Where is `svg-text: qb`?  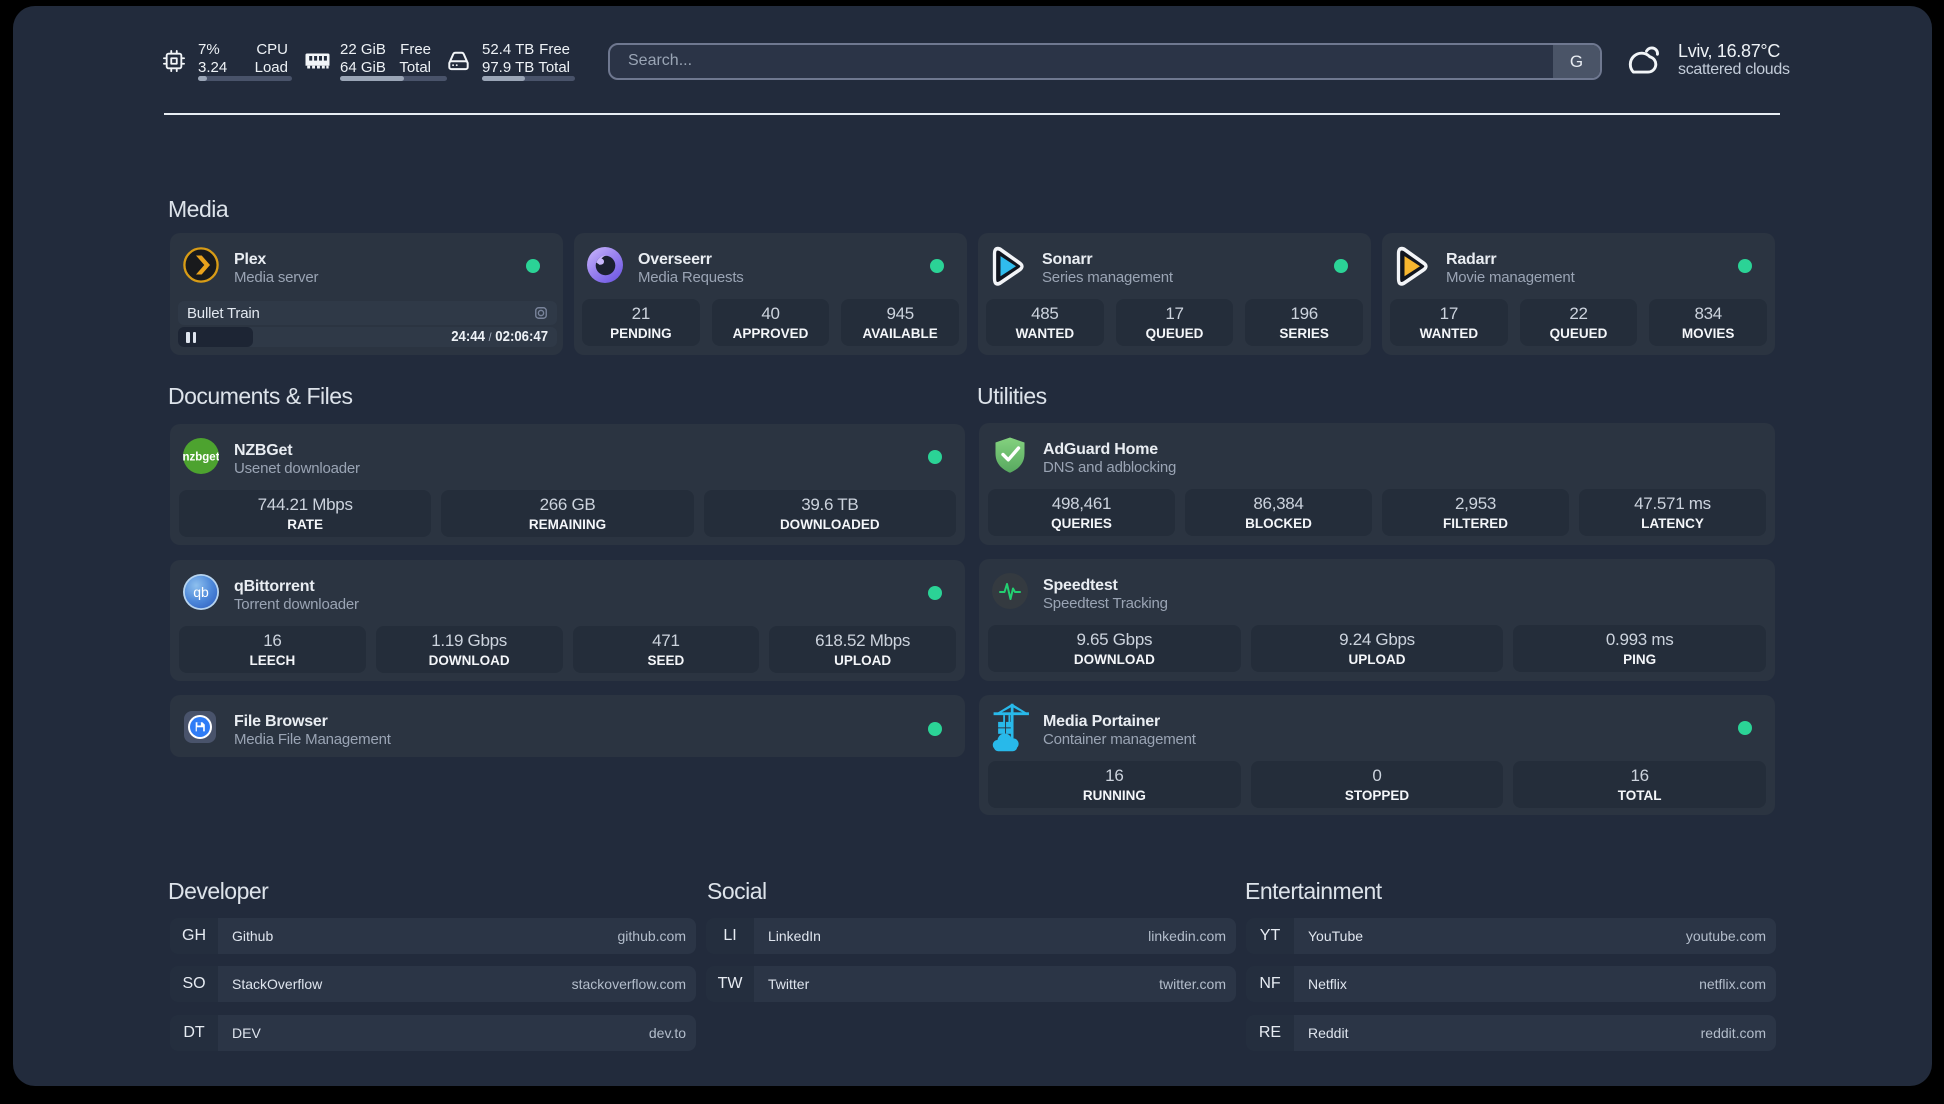 svg-text: qb is located at coordinates (201, 592).